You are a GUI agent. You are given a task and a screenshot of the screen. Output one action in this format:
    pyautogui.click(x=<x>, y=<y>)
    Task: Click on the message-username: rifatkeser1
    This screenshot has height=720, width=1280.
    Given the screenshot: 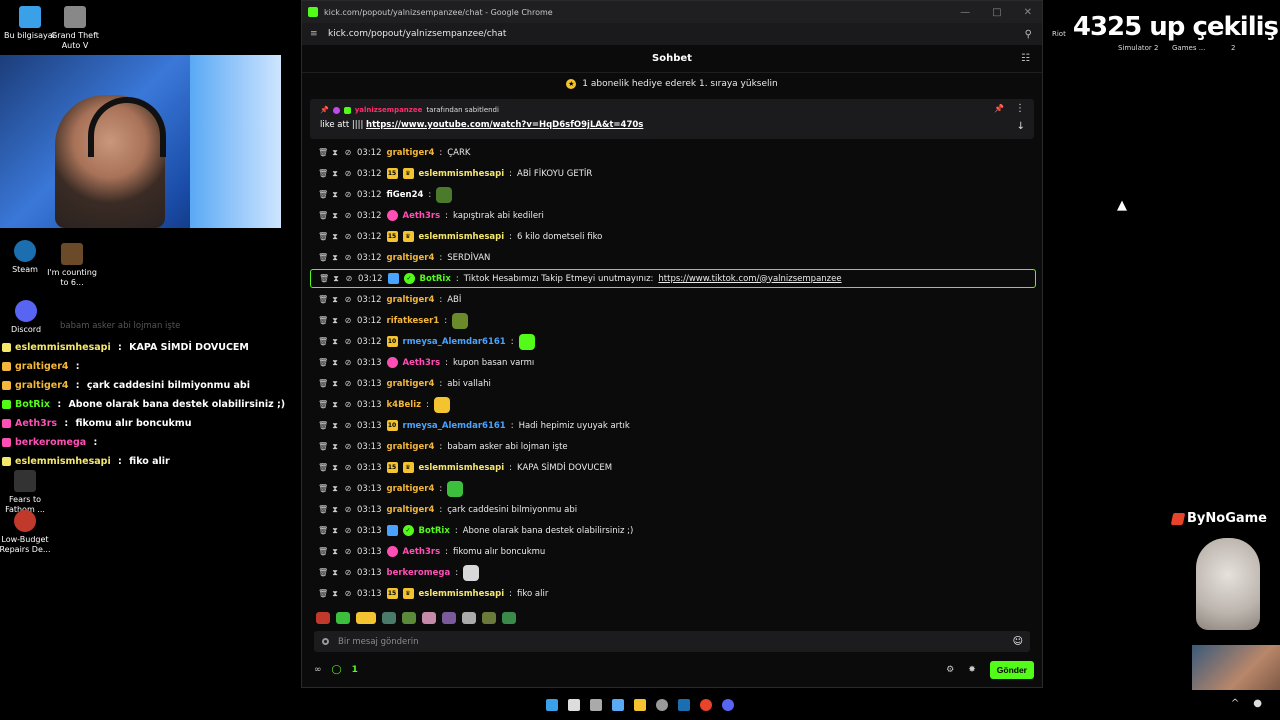 What is the action you would take?
    pyautogui.click(x=413, y=321)
    